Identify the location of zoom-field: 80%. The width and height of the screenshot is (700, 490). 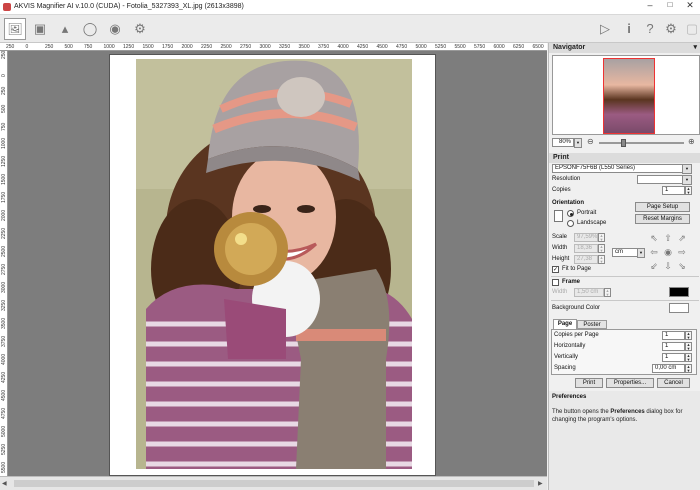
(563, 142).